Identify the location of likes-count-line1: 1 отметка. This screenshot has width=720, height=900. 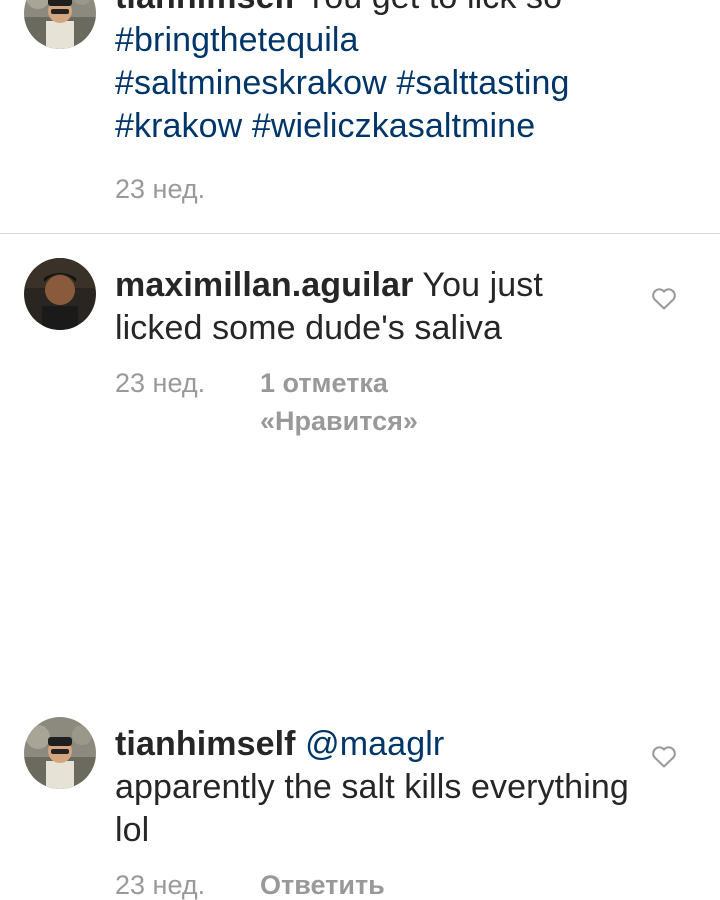
(324, 383).